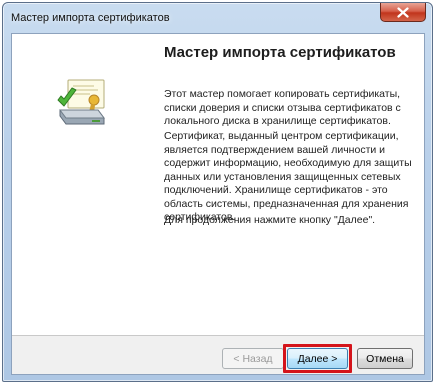  What do you see at coordinates (253, 358) in the screenshot?
I see `back-button: < Назад` at bounding box center [253, 358].